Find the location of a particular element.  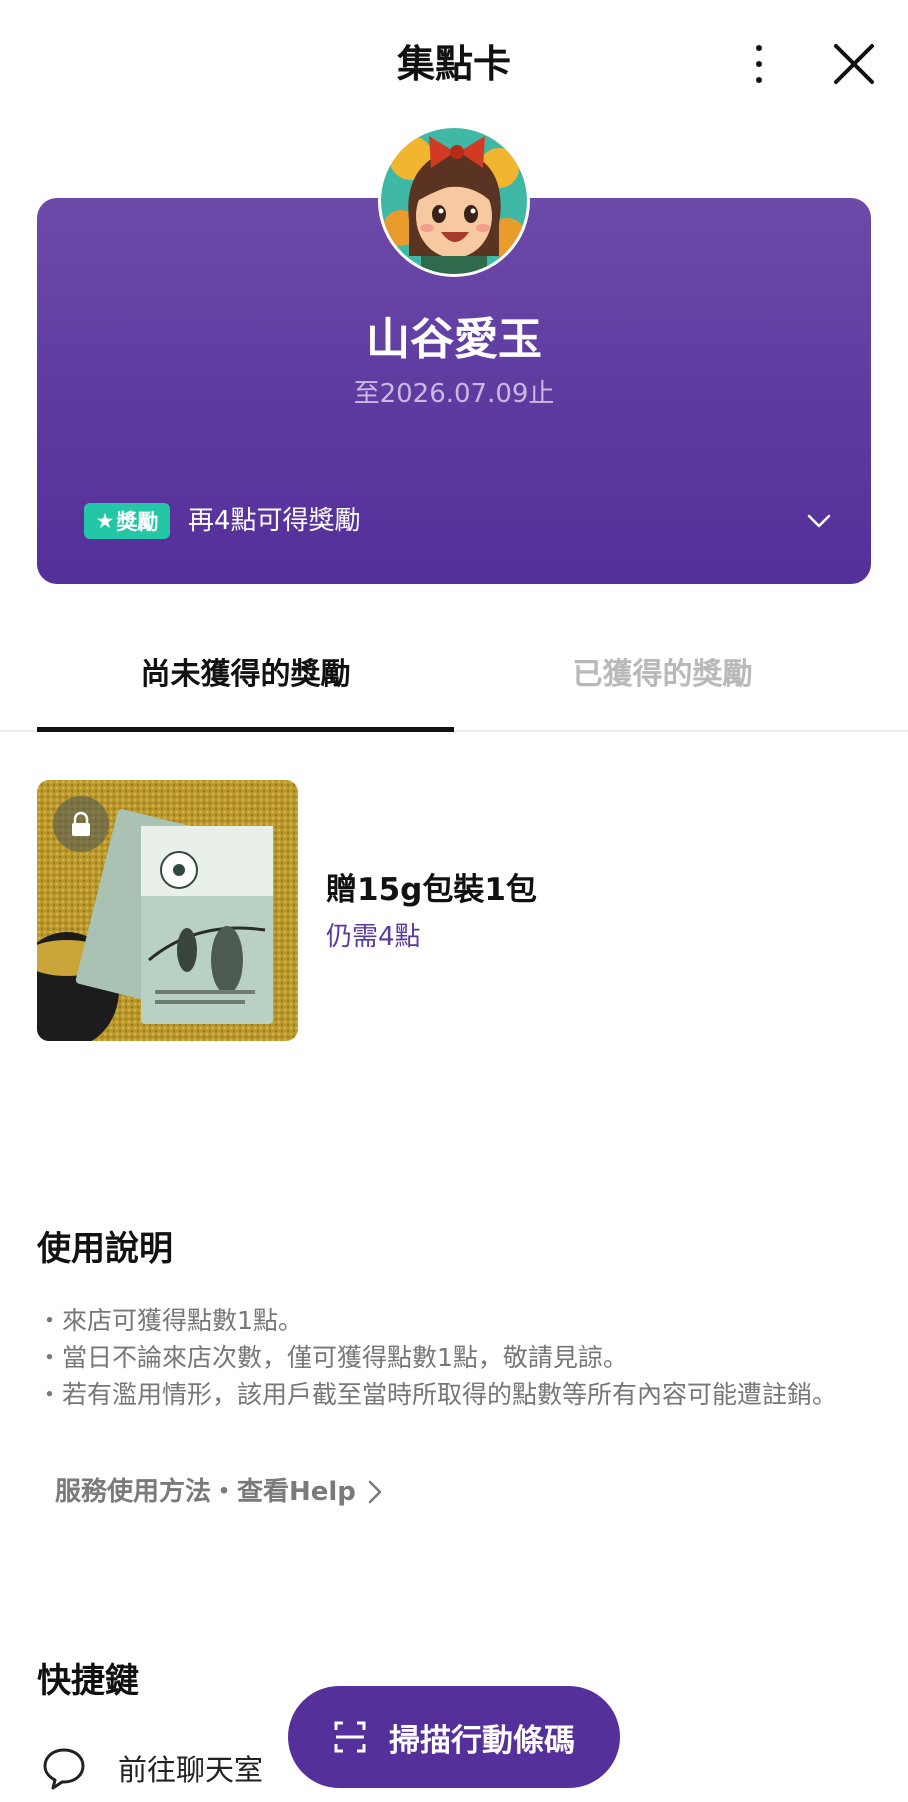

reward-badge: ★ 獎勵 is located at coordinates (127, 521).